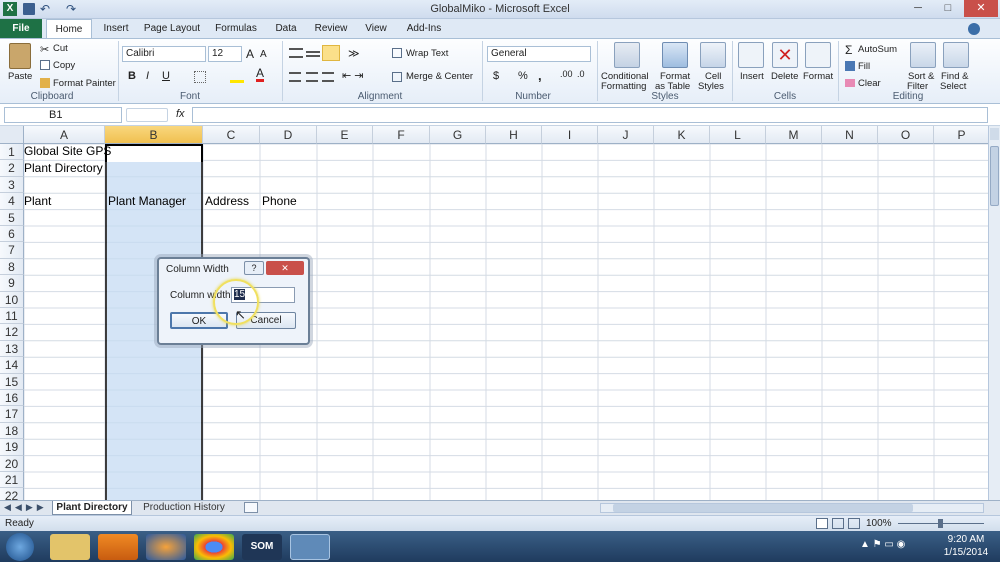 The width and height of the screenshot is (1000, 562). What do you see at coordinates (953, 86) in the screenshot?
I see `find-select-label2: Select` at bounding box center [953, 86].